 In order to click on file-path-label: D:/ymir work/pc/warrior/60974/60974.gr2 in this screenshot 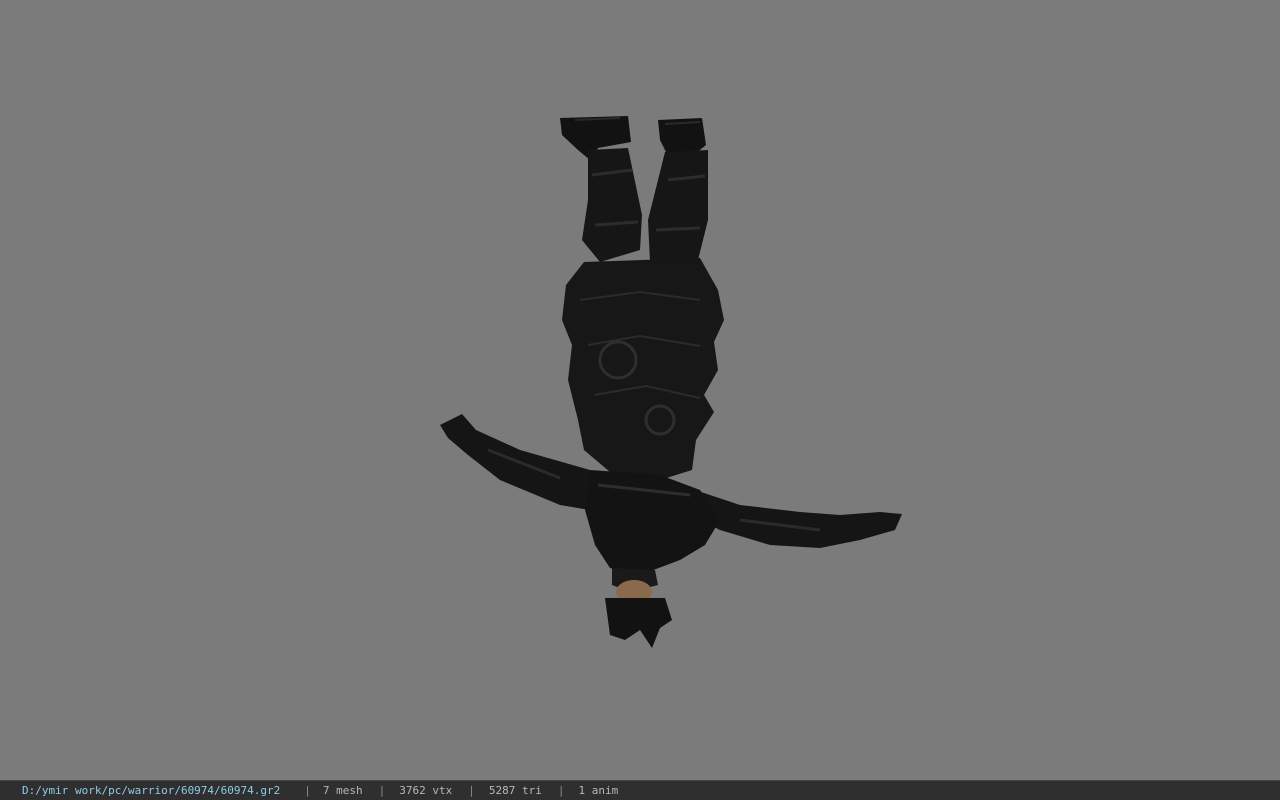, I will do `click(151, 790)`.